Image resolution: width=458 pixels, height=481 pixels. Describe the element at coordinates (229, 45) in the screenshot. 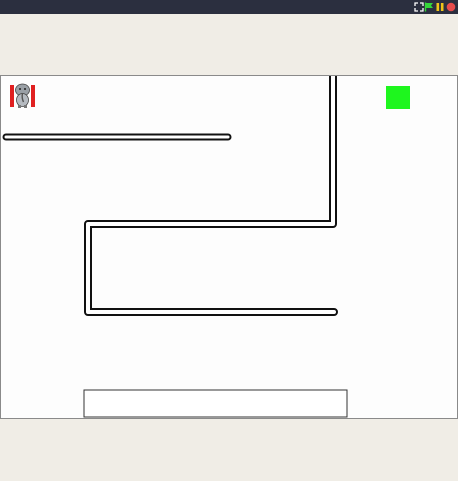

I see `top-panel` at that location.